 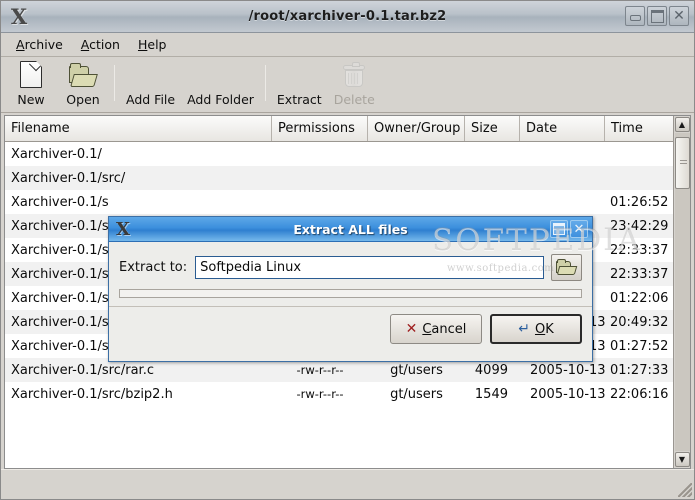 I want to click on scroll-down-button: ▼, so click(x=682, y=459).